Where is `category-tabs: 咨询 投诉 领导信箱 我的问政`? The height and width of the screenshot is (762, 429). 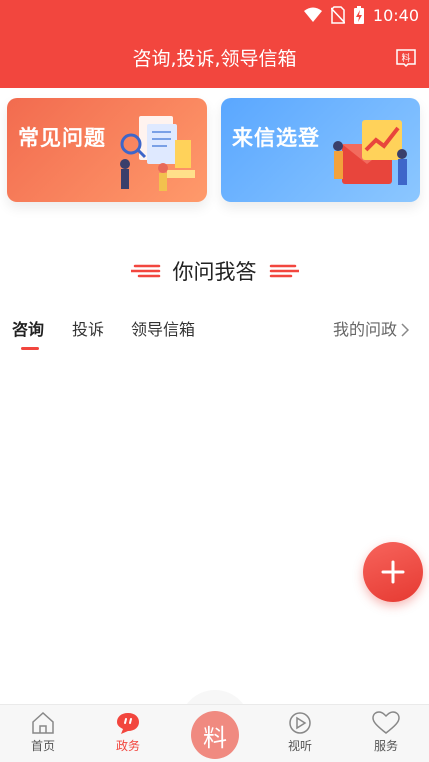 category-tabs: 咨询 投诉 领导信箱 我的问政 is located at coordinates (214, 336).